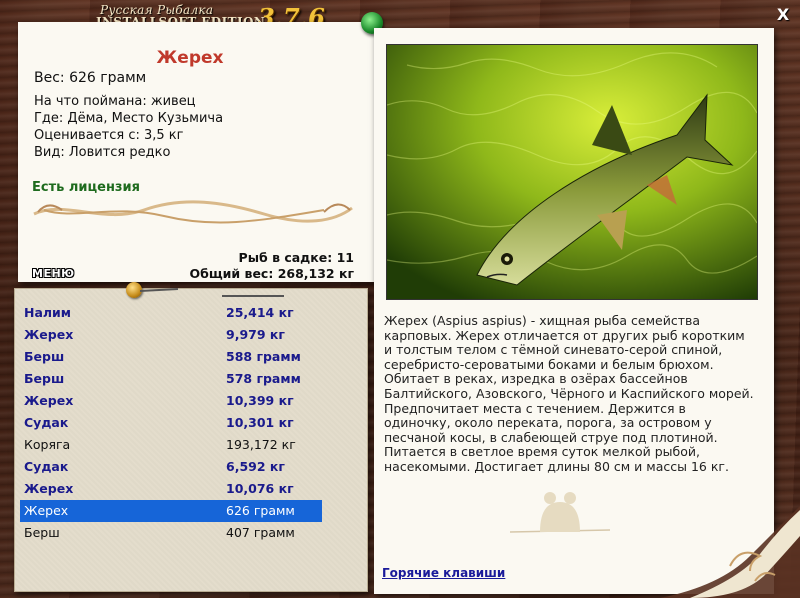 The width and height of the screenshot is (800, 598). What do you see at coordinates (171, 533) in the screenshot?
I see `list-item: Берш 407 грамм` at bounding box center [171, 533].